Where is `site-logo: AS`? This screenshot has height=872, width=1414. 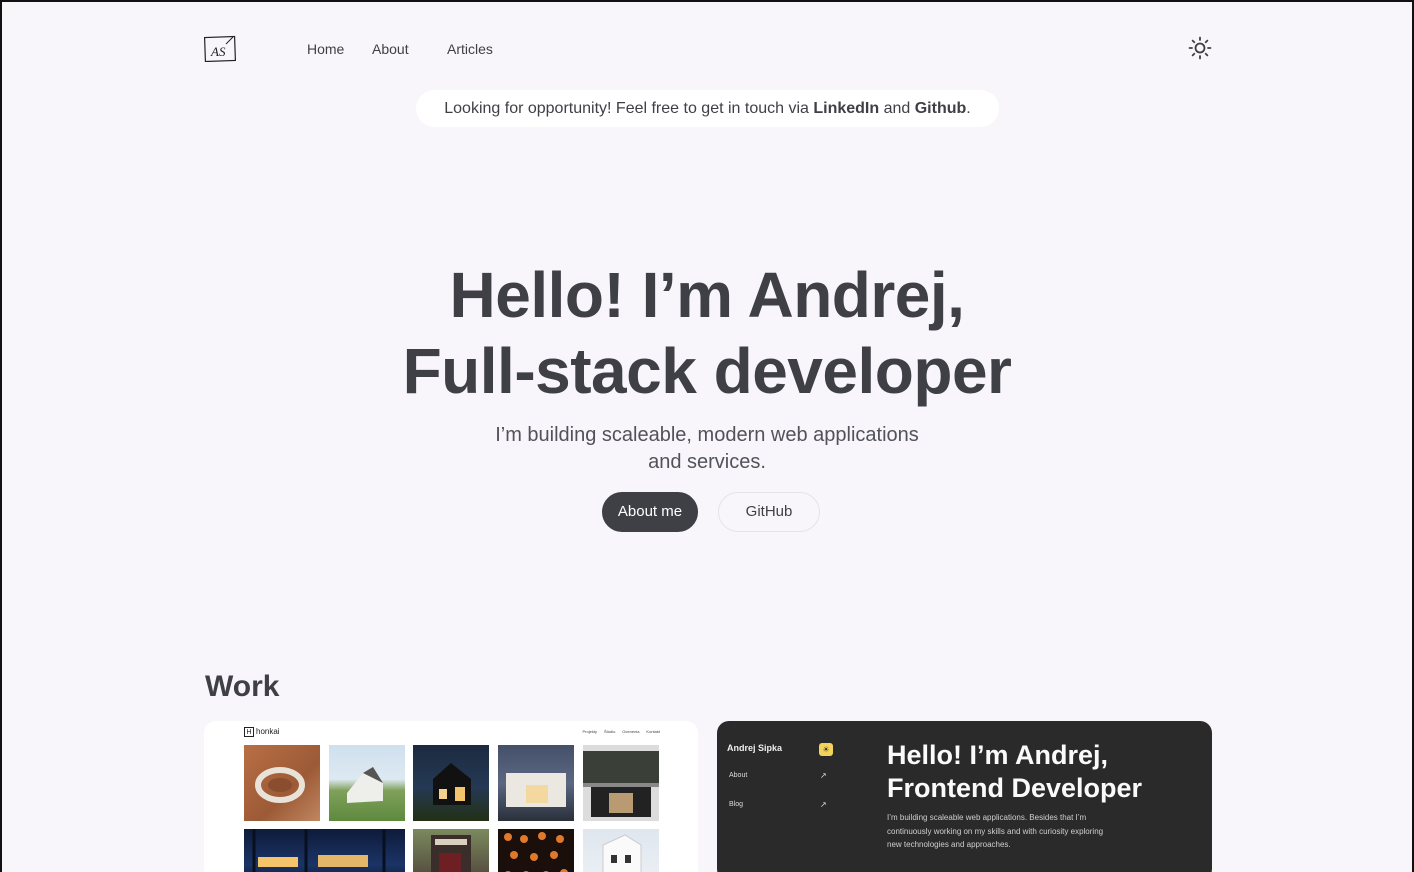
site-logo: AS is located at coordinates (220, 48).